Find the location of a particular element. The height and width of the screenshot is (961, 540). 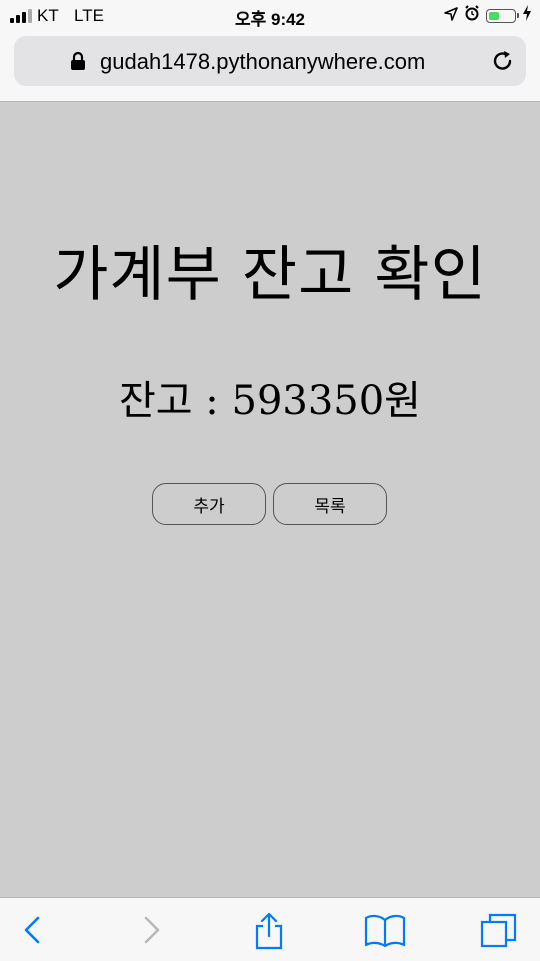

lock-icon is located at coordinates (78, 63).